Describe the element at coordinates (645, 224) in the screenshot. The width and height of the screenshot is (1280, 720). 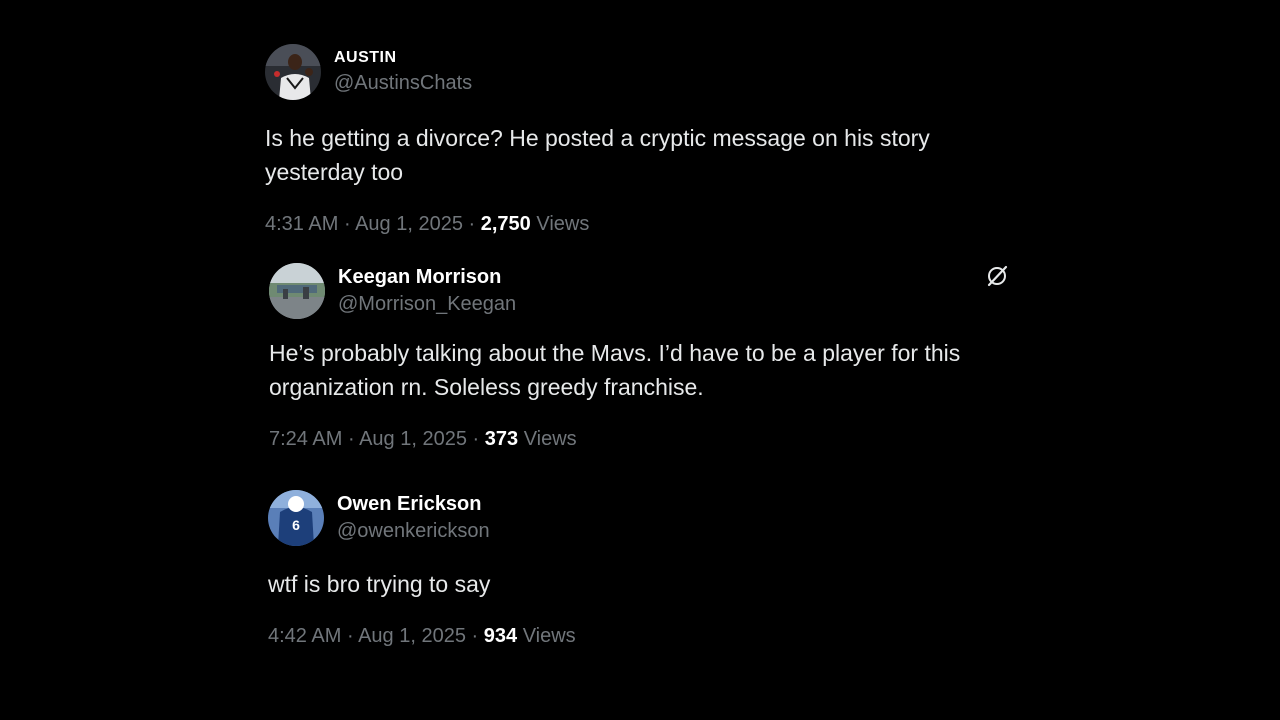
I see `tweet-meta: 4:31 AM · Aug 1, 2025 · 2,750 Views` at that location.